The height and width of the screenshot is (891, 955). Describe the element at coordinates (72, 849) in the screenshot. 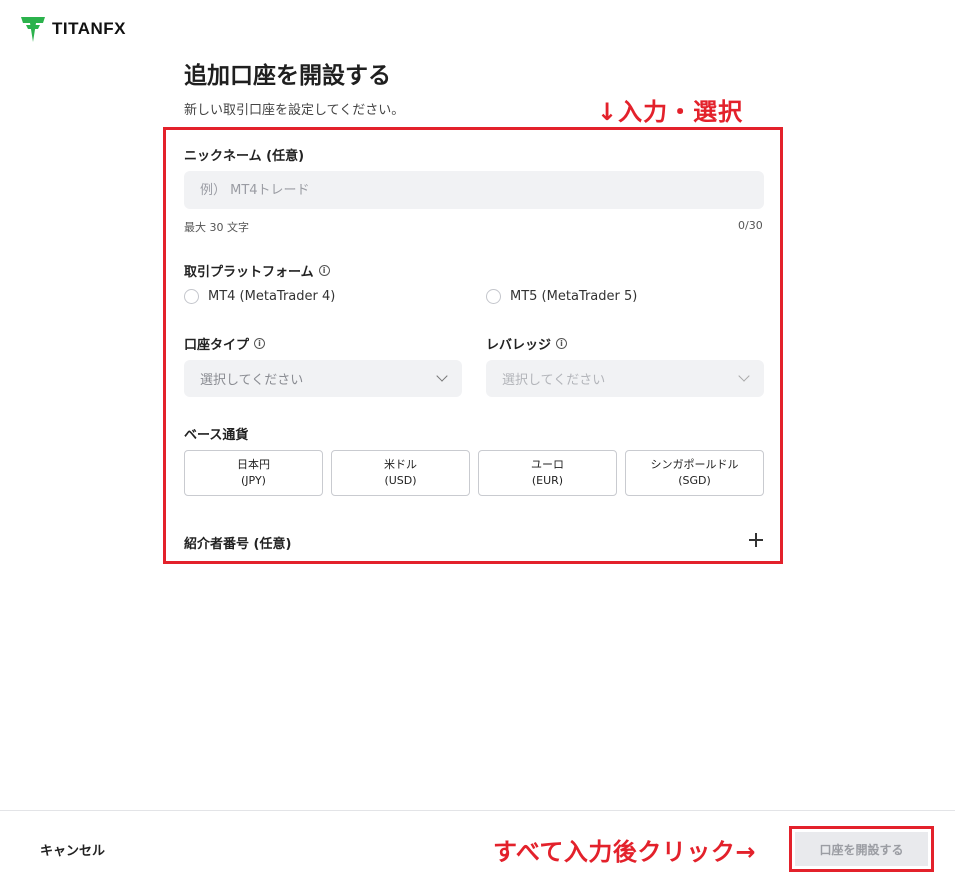

I see `cancel-button: キャンセル` at that location.